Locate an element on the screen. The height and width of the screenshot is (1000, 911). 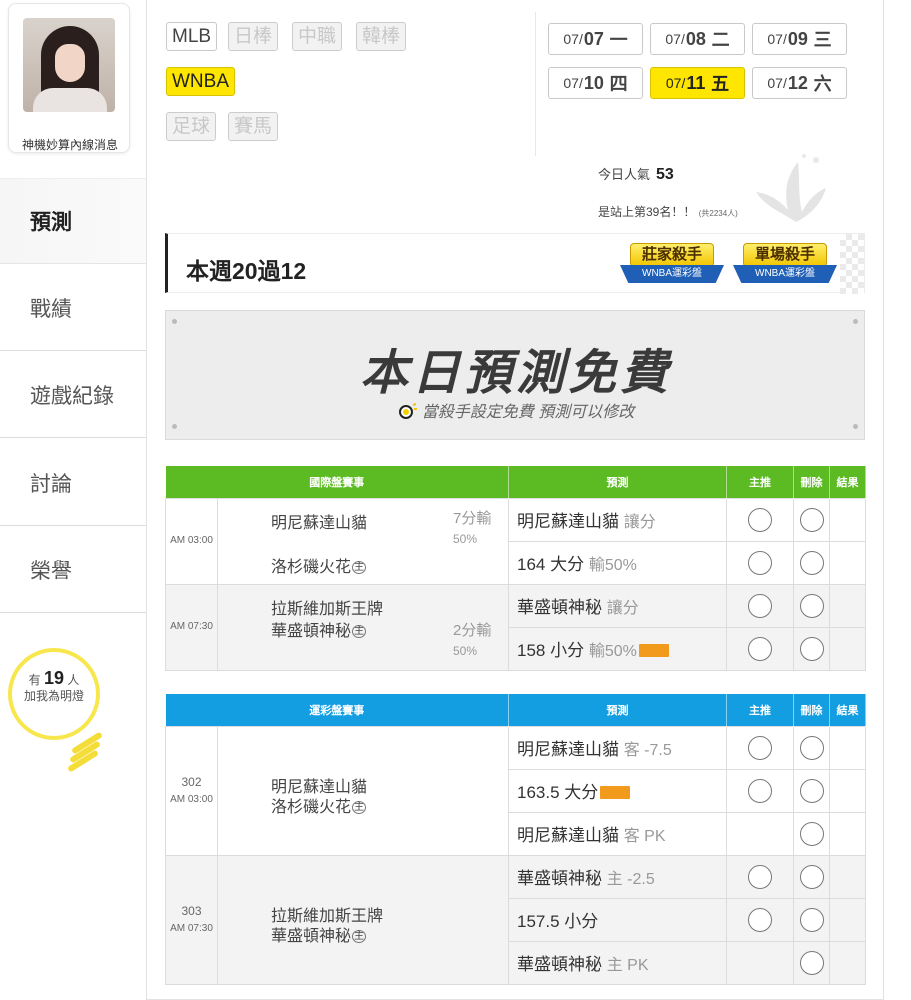
table-row: 303 AM 07:30 拉斯維加斯王牌 華盛頓神秘主 華盛頓神秘 主 -2.5 is located at coordinates (515, 919).